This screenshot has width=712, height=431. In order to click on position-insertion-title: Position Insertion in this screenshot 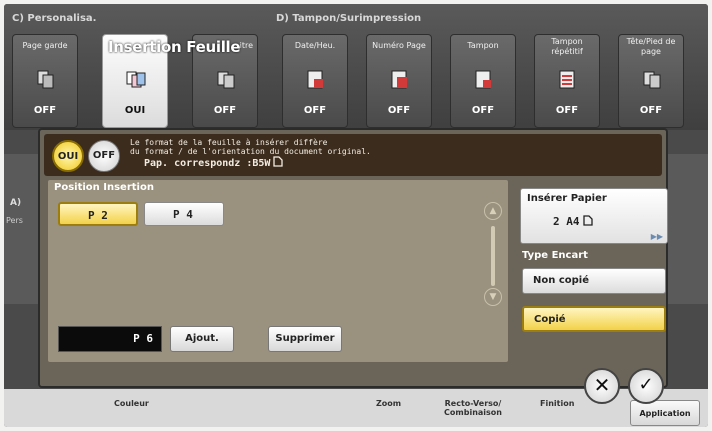, I will do `click(104, 187)`.